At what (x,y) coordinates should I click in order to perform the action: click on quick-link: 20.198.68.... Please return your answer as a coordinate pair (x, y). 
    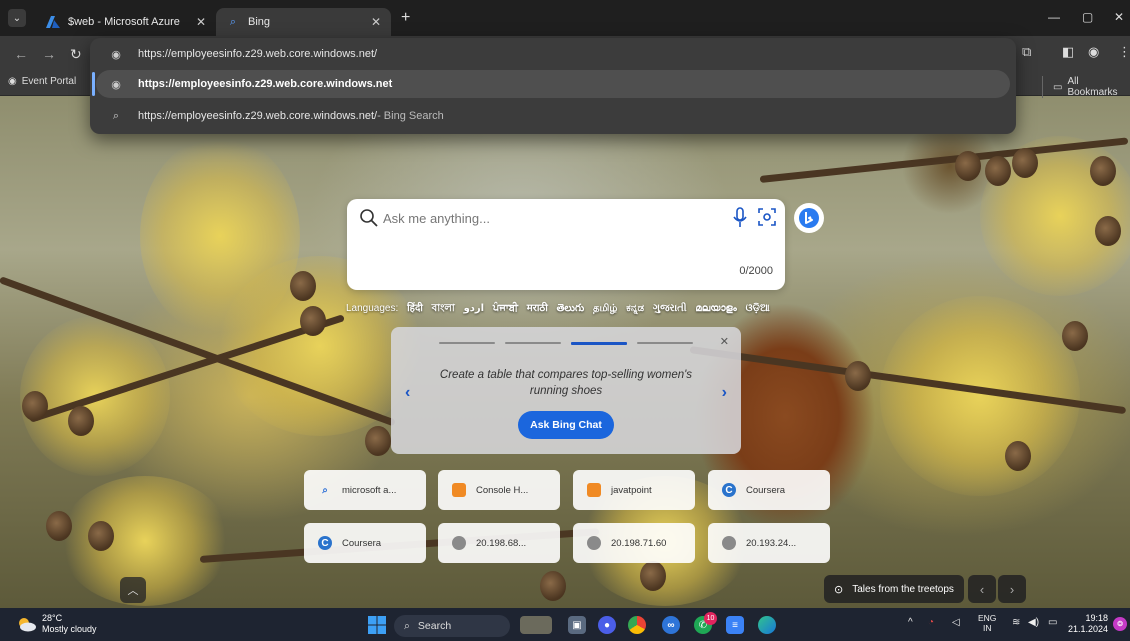
    Looking at the image, I should click on (499, 543).